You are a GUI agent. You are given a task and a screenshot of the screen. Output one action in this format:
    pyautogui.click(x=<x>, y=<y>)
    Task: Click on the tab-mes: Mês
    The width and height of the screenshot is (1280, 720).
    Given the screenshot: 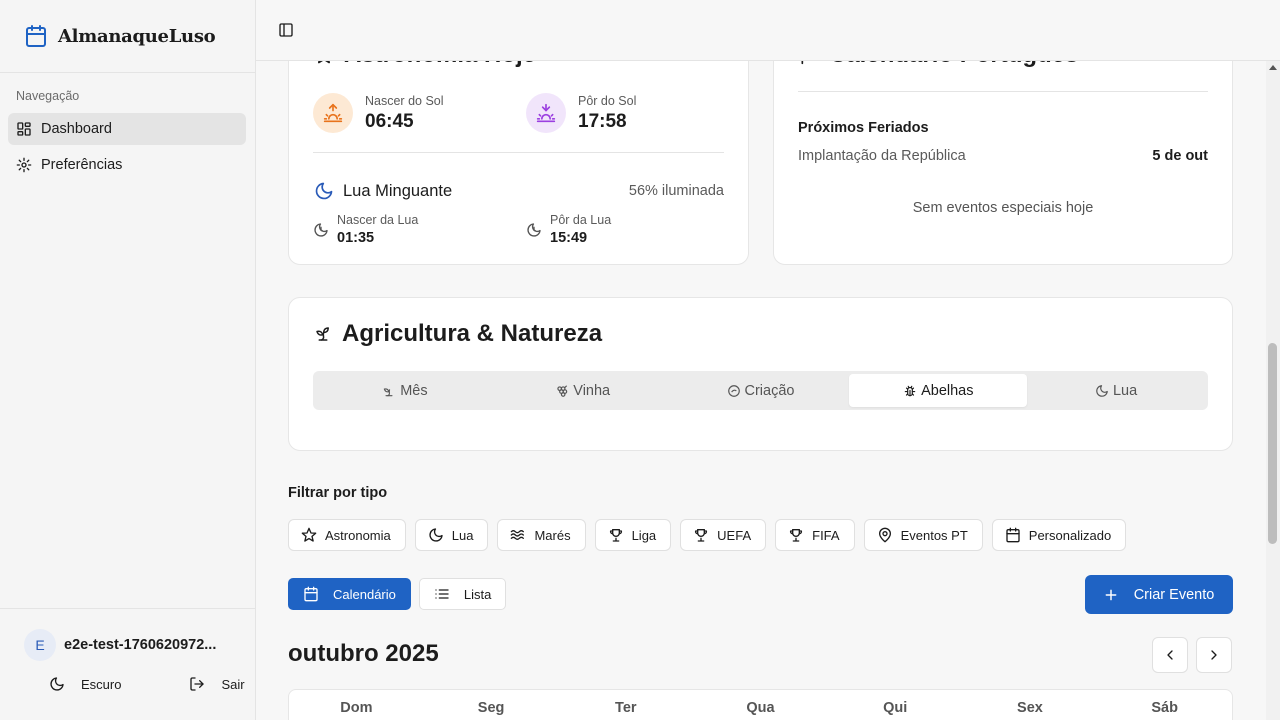 What is the action you would take?
    pyautogui.click(x=405, y=390)
    